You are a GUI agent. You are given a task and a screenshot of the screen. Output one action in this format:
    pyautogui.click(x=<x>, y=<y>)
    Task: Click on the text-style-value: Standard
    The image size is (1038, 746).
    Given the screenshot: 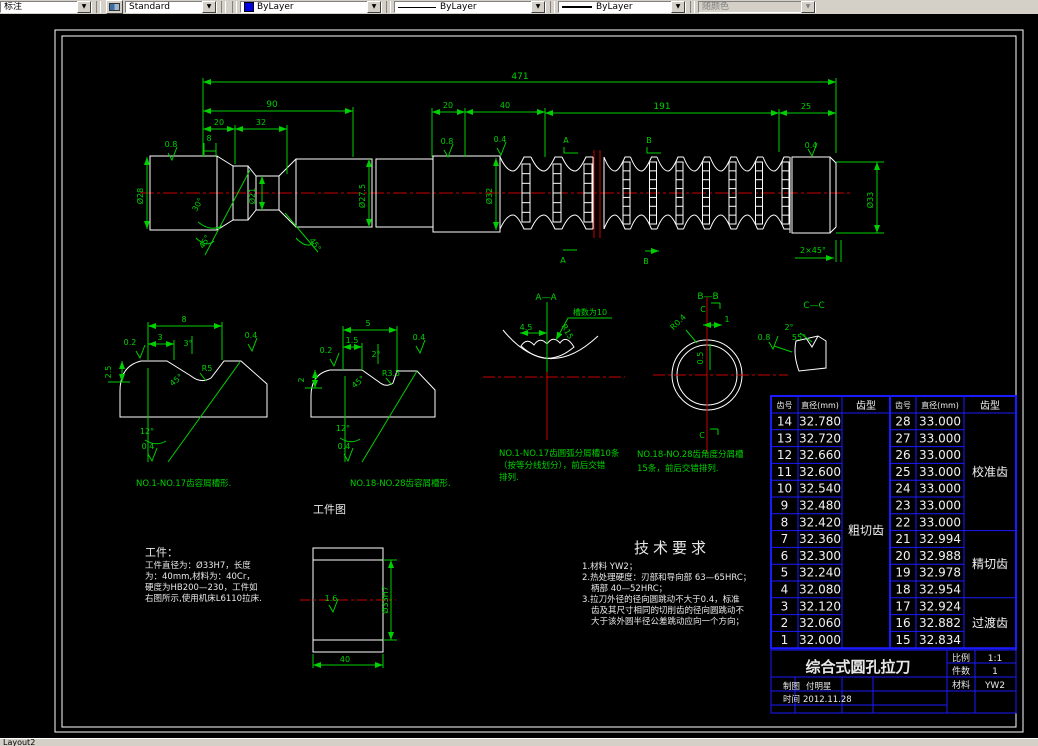 What is the action you would take?
    pyautogui.click(x=149, y=6)
    